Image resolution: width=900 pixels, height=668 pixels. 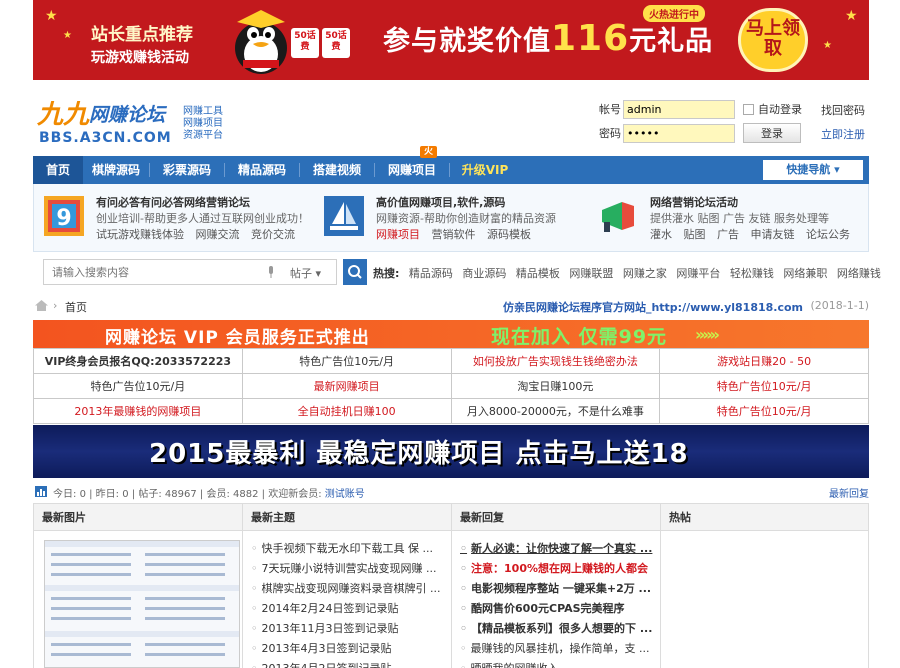 I want to click on hot-search-link: 精品模板, so click(x=538, y=273).